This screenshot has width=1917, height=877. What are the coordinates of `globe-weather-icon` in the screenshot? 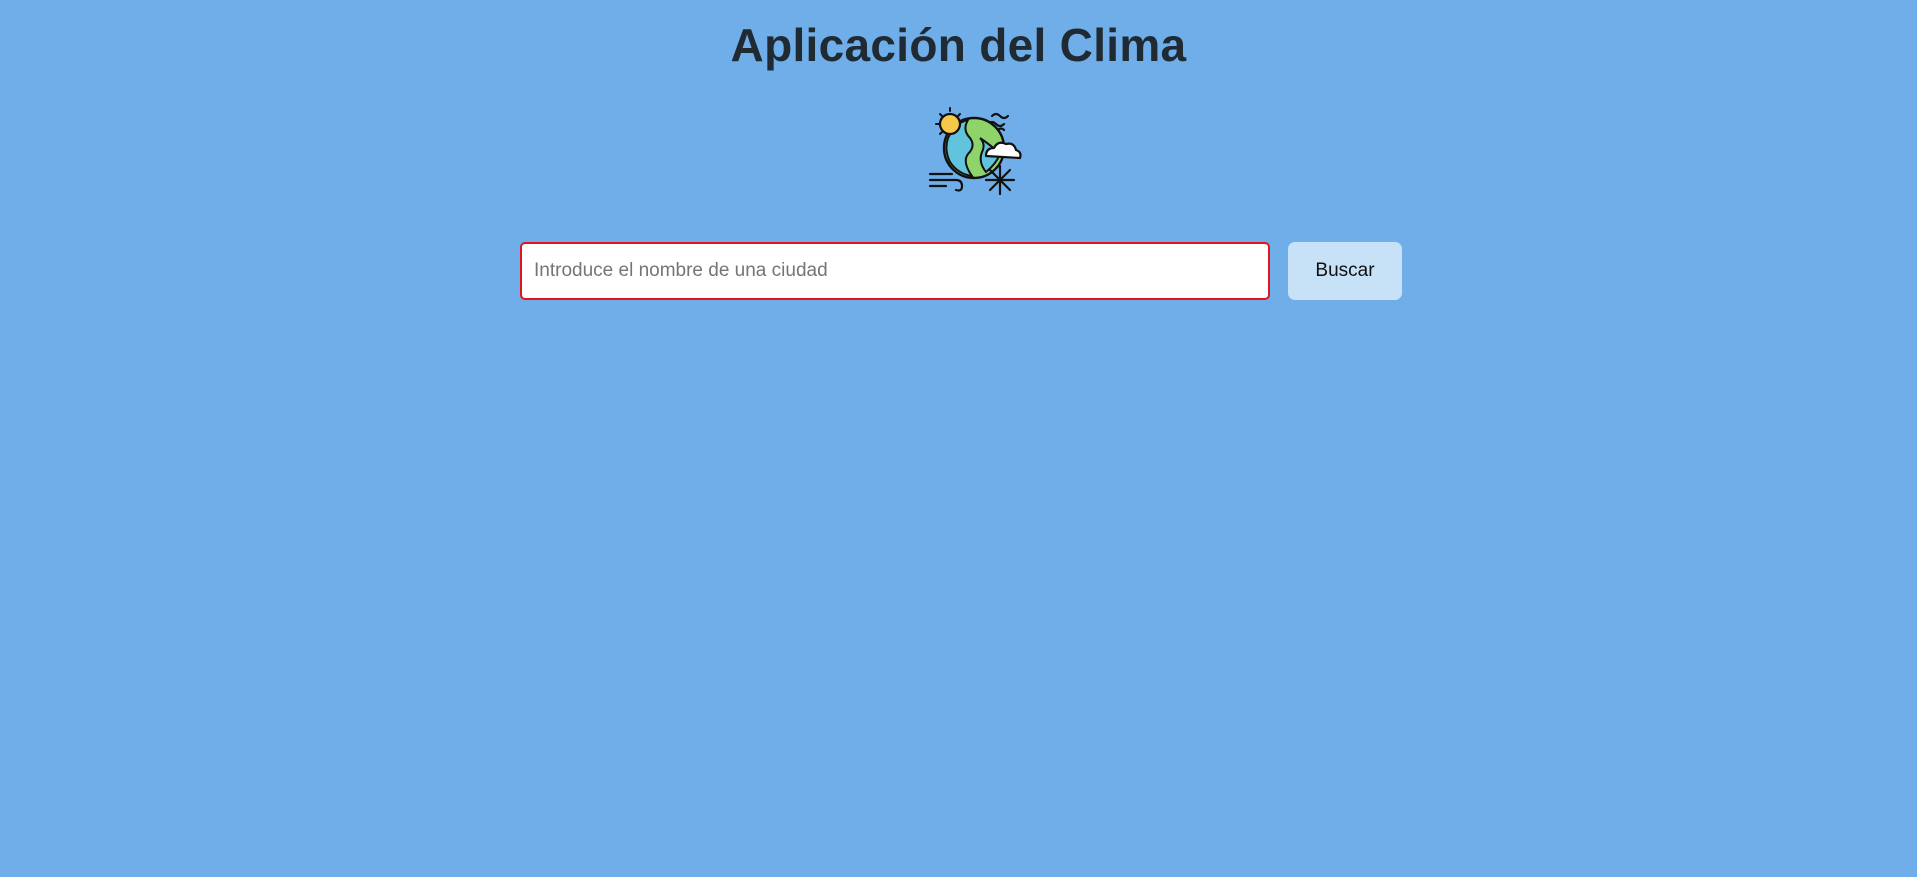 It's located at (975, 151).